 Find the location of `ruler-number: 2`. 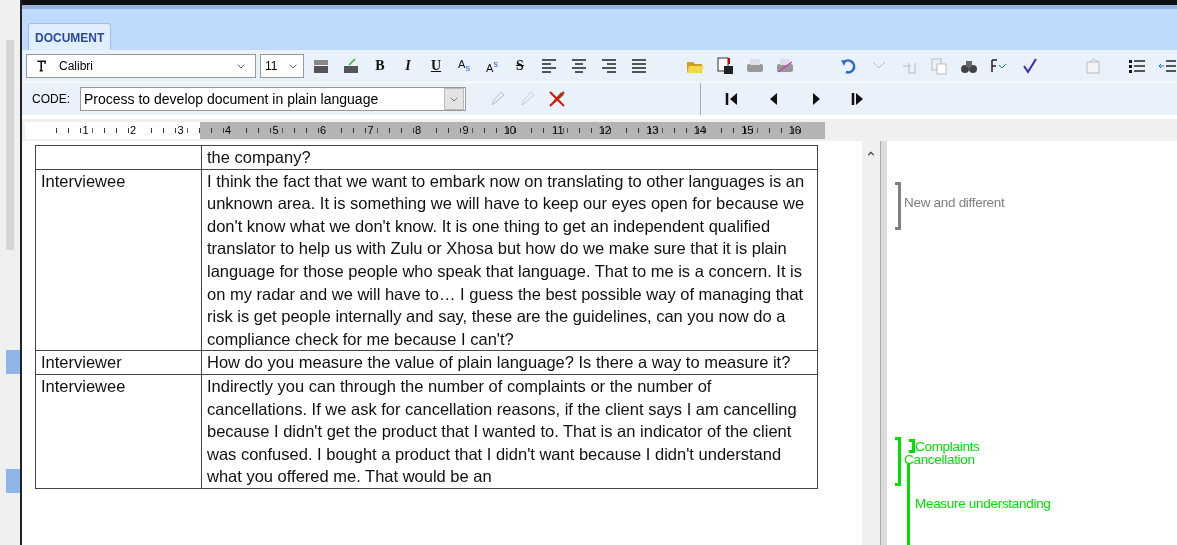

ruler-number: 2 is located at coordinates (132, 130).